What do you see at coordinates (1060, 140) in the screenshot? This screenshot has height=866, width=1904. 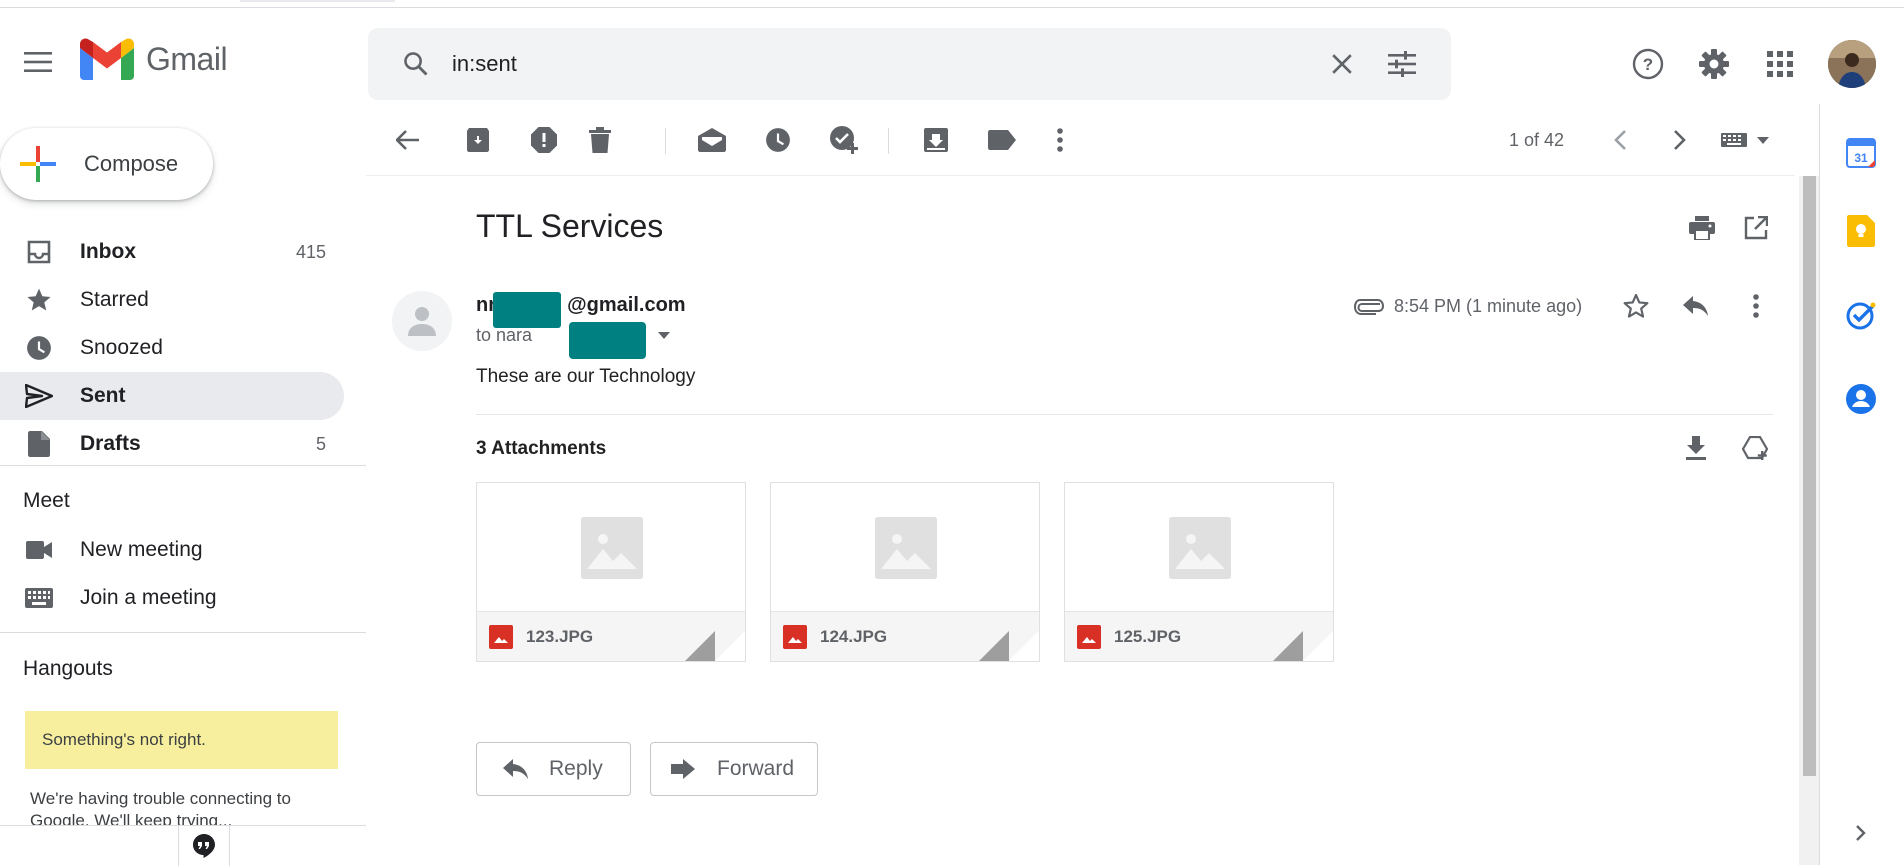 I see `more-options-icon` at bounding box center [1060, 140].